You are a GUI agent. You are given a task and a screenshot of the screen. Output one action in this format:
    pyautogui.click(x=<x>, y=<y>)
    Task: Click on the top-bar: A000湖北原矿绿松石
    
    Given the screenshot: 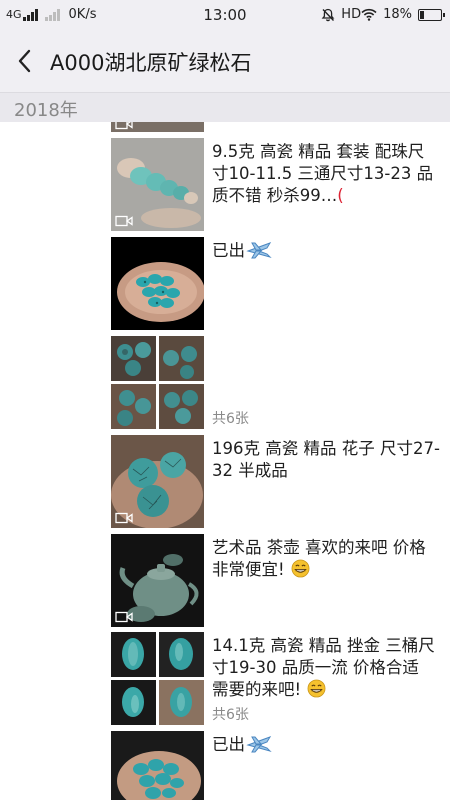 What is the action you would take?
    pyautogui.click(x=225, y=61)
    